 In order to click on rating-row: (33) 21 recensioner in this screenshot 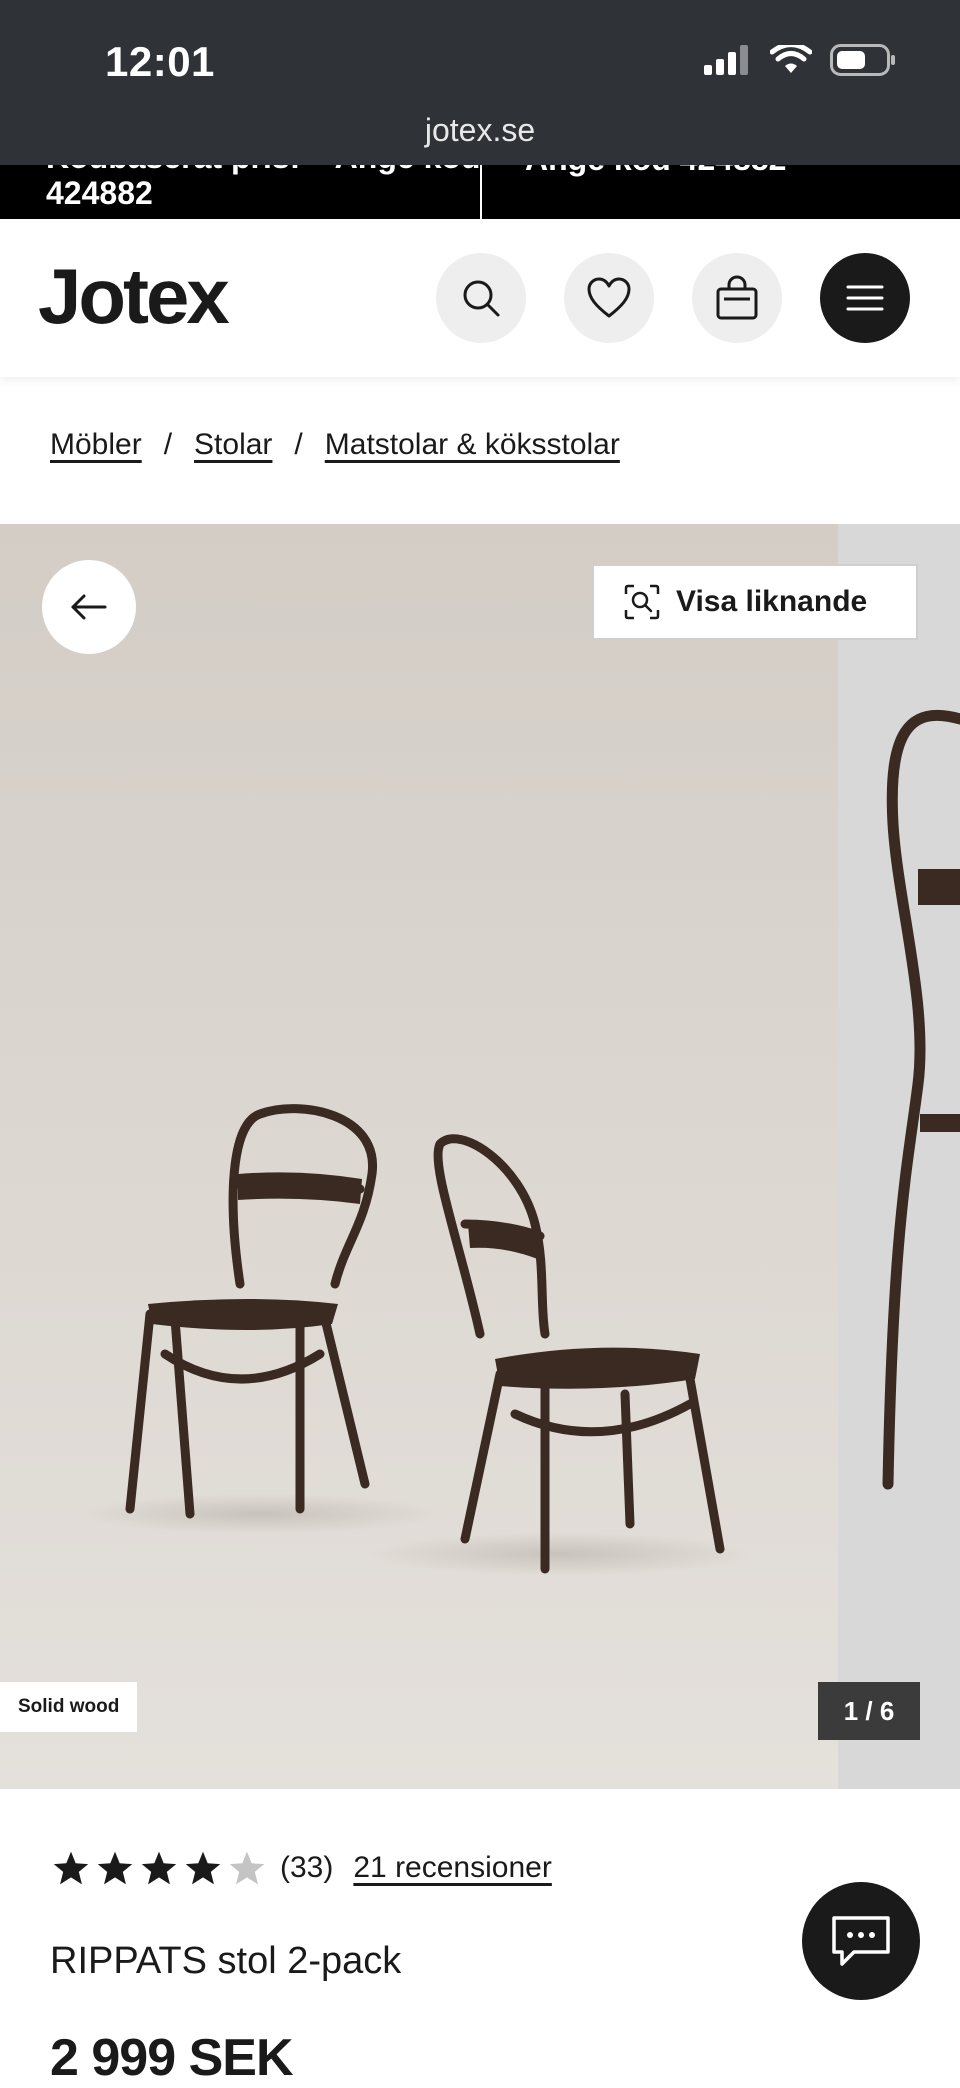, I will do `click(302, 1868)`.